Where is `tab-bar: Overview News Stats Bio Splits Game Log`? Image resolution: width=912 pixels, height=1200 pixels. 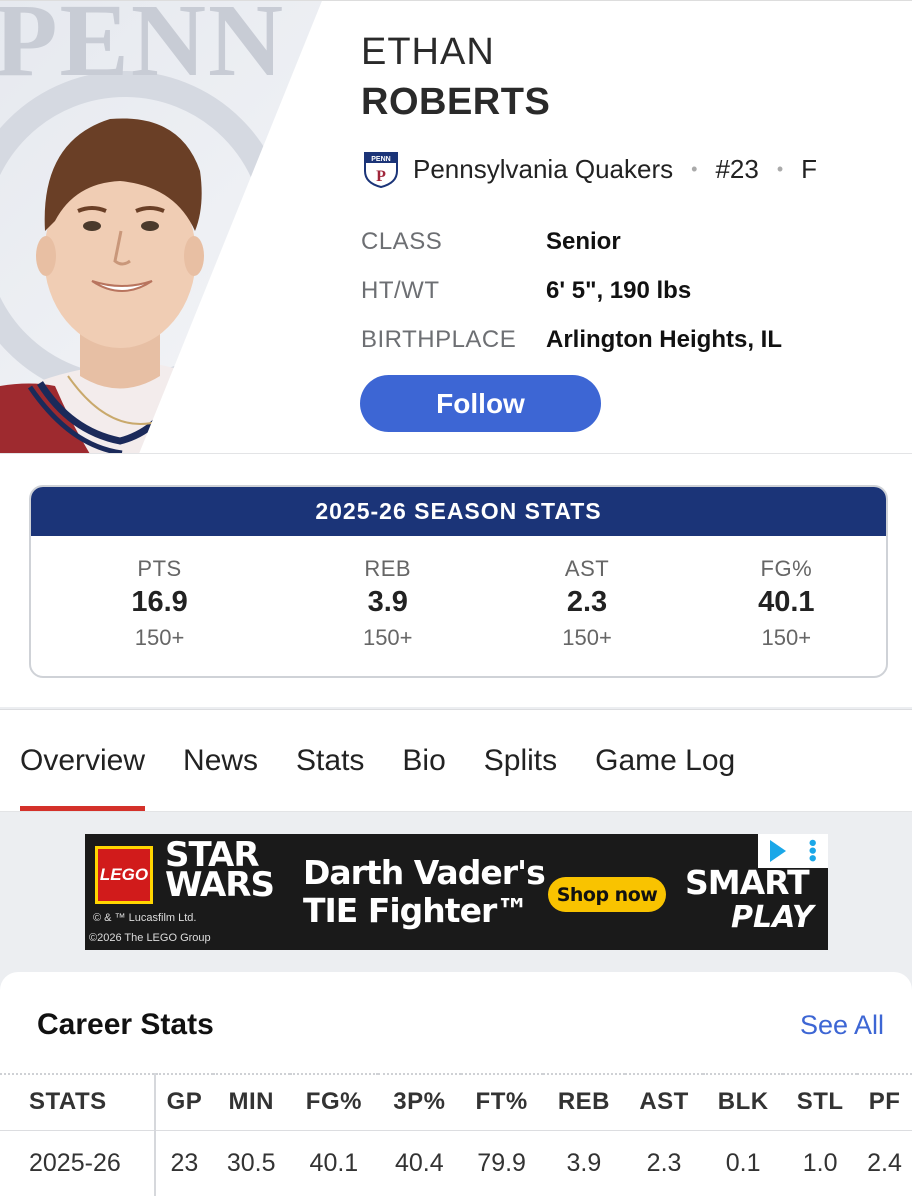
tab-bar: Overview News Stats Bio Splits Game Log is located at coordinates (456, 760).